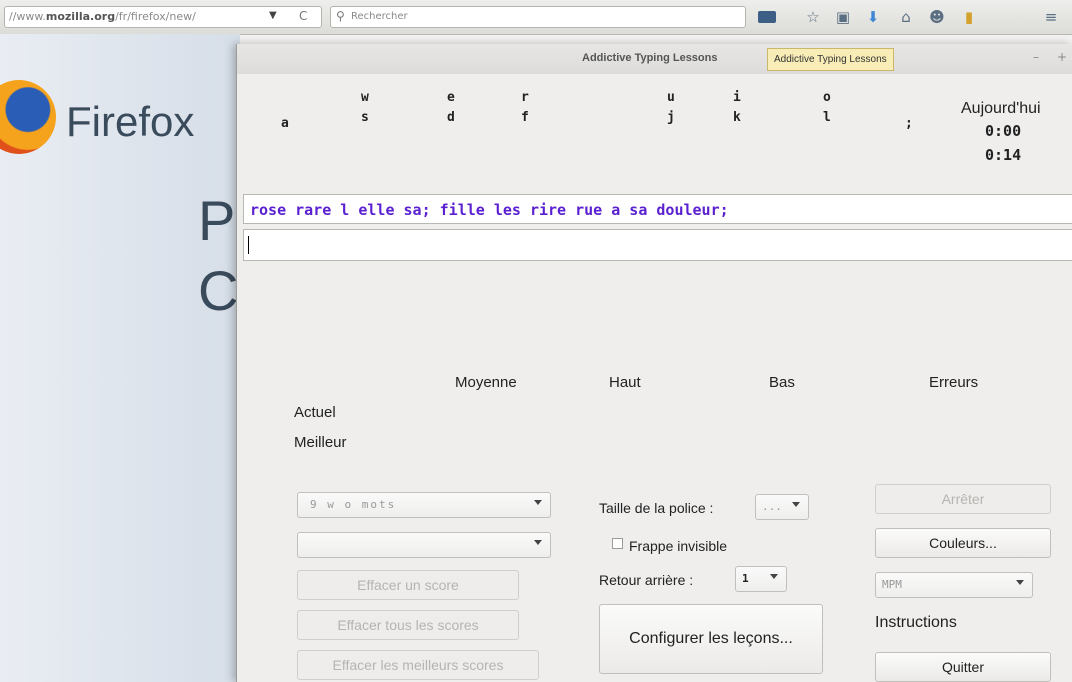 Image resolution: width=1072 pixels, height=682 pixels. Describe the element at coordinates (843, 17) in the screenshot. I see `library-icon: ▣` at that location.